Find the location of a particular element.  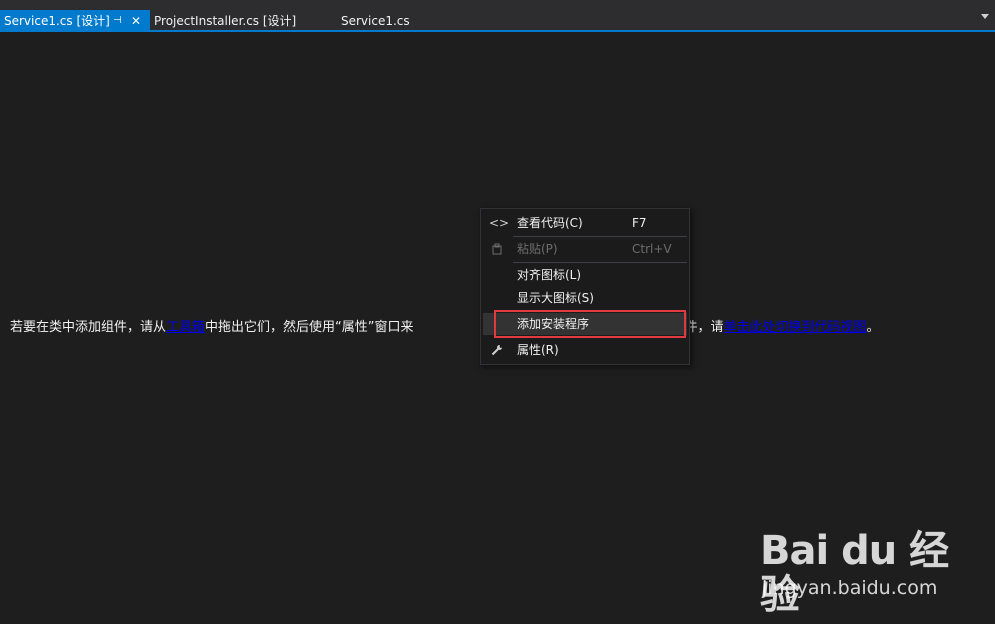

tab-service1-design: Service1.cs [设计] ⊣ ✕ is located at coordinates (75, 21).